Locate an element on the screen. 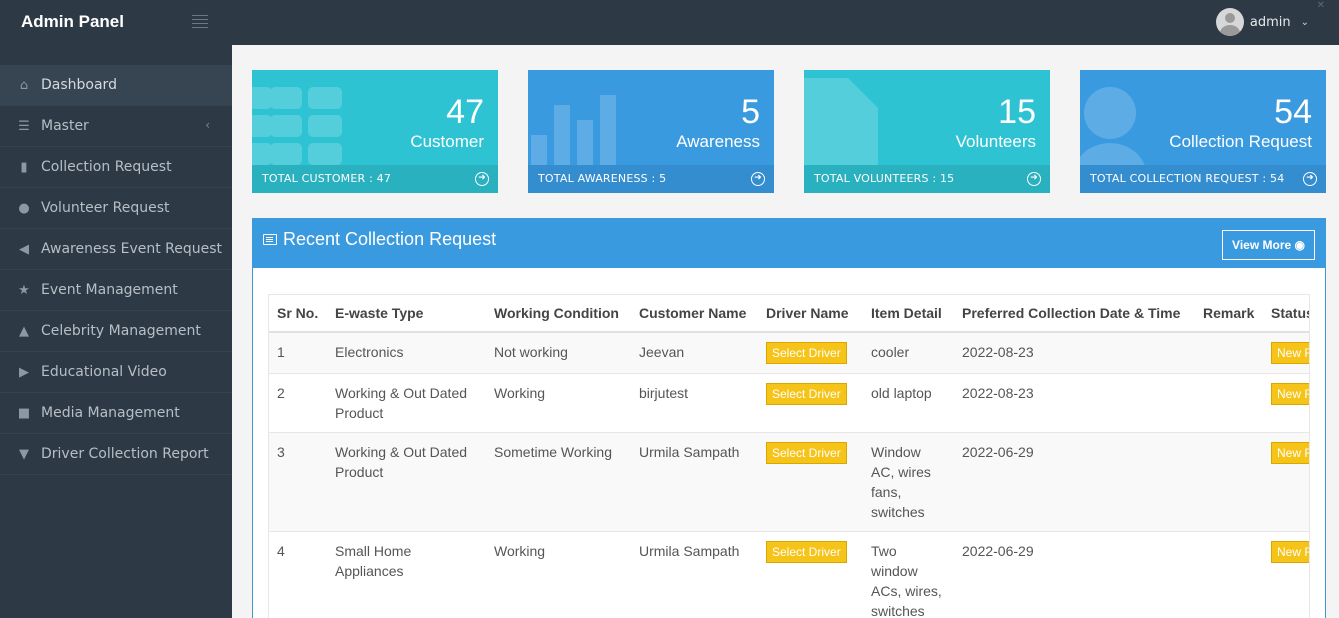 The width and height of the screenshot is (1339, 618). app-title: Admin Panel is located at coordinates (72, 22).